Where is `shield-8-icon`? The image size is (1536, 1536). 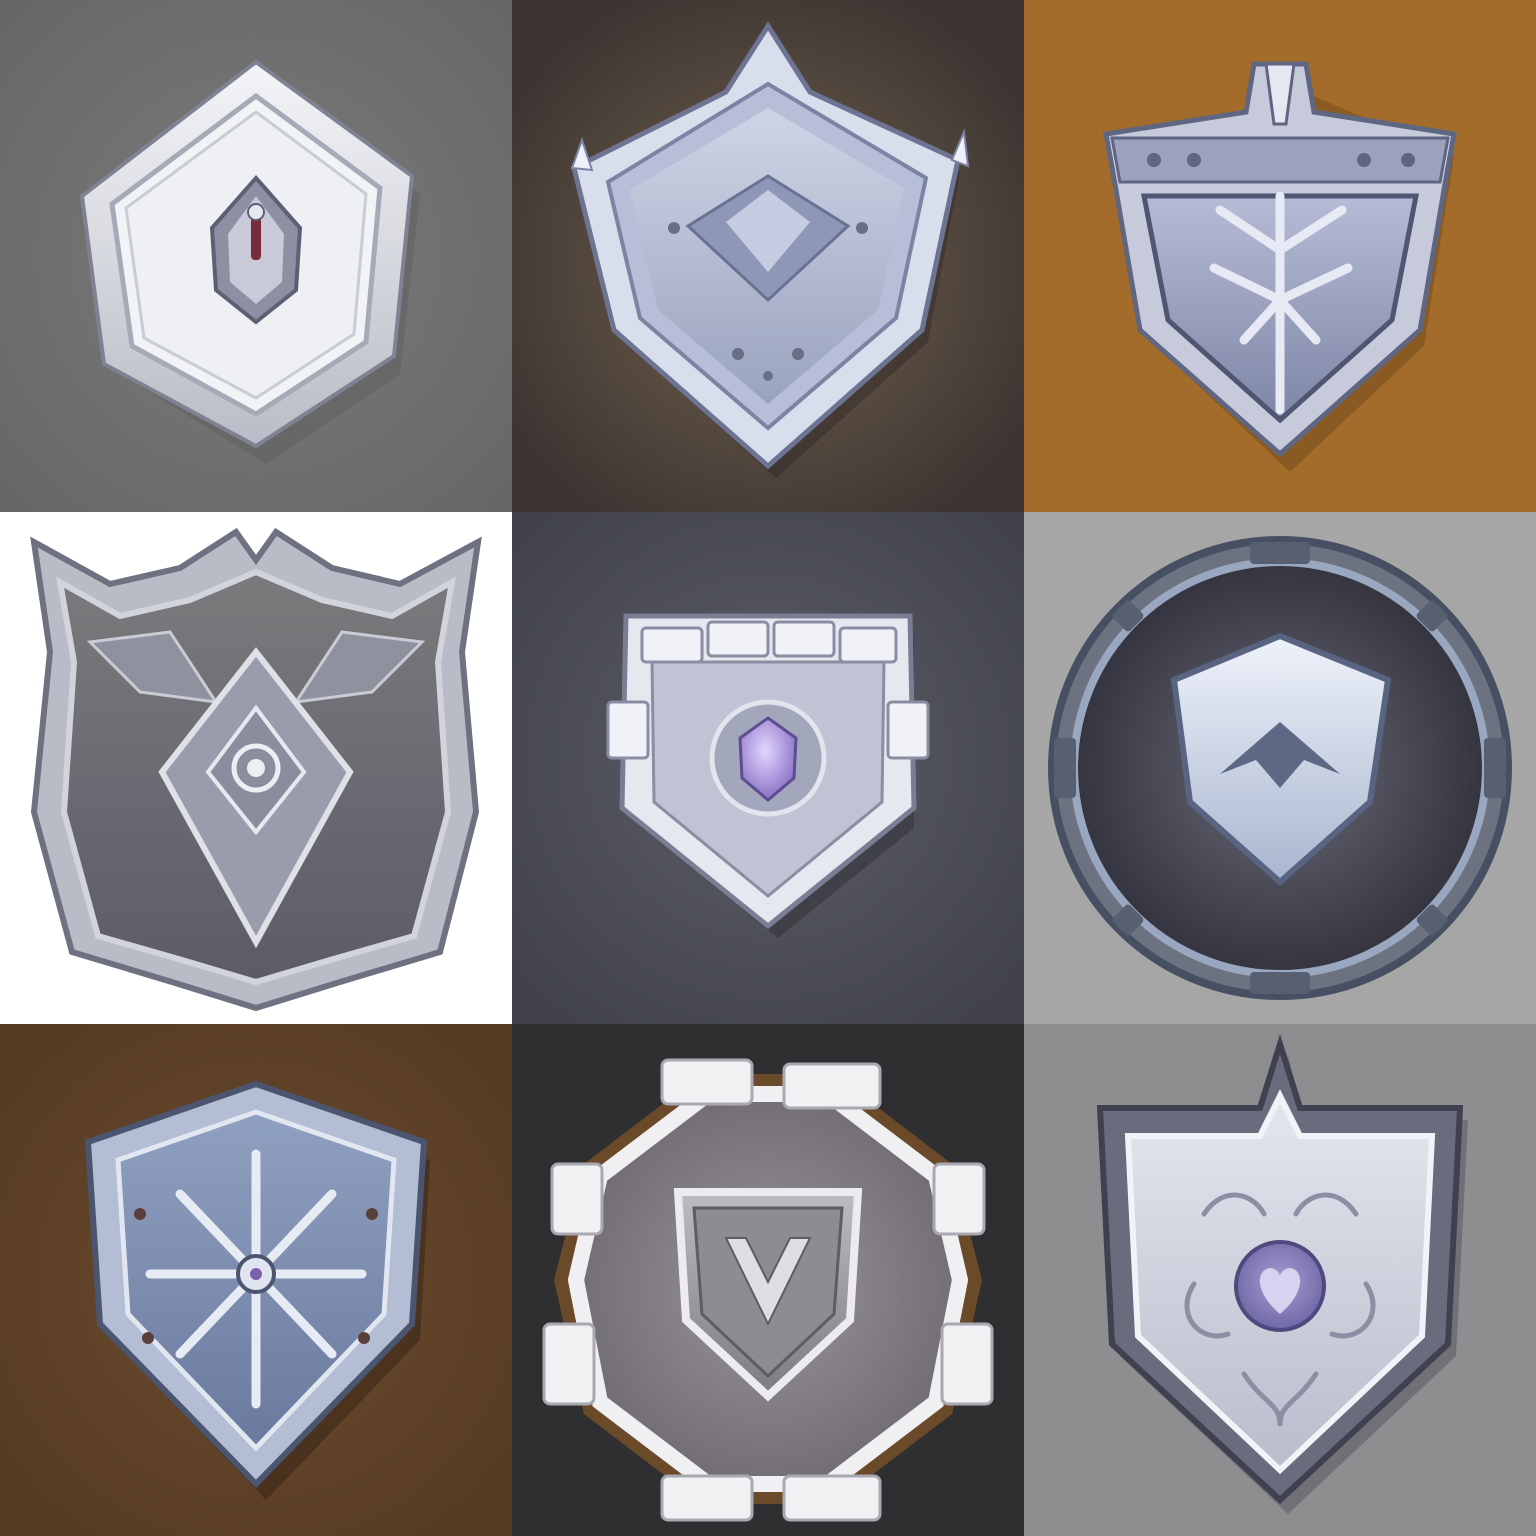 shield-8-icon is located at coordinates (768, 1280).